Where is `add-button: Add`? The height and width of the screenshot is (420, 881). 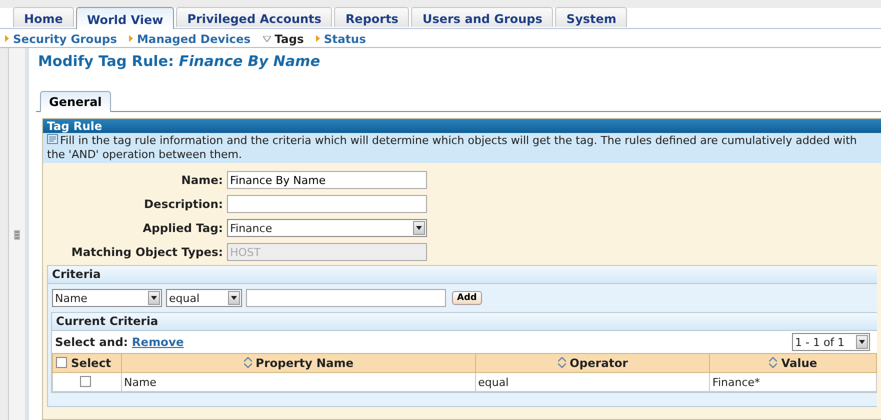
add-button: Add is located at coordinates (467, 298).